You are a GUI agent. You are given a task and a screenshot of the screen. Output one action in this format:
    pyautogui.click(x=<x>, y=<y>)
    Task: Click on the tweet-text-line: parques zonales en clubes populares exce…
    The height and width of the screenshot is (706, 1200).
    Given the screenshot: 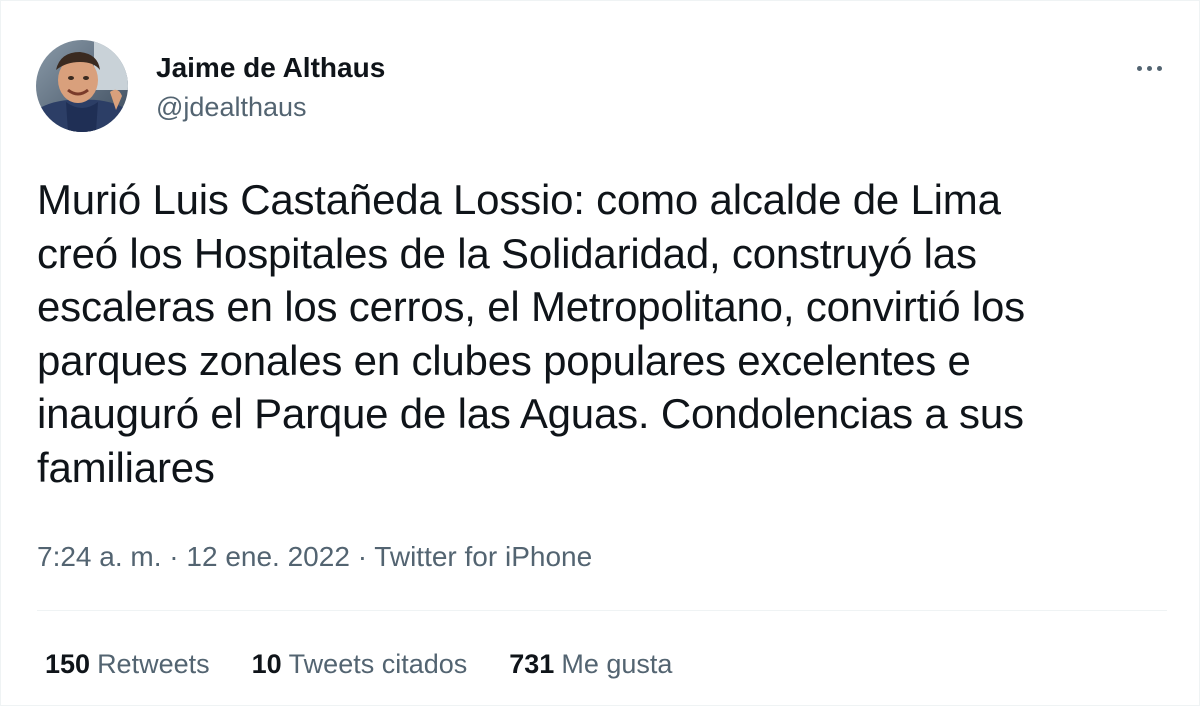 What is the action you would take?
    pyautogui.click(x=504, y=360)
    